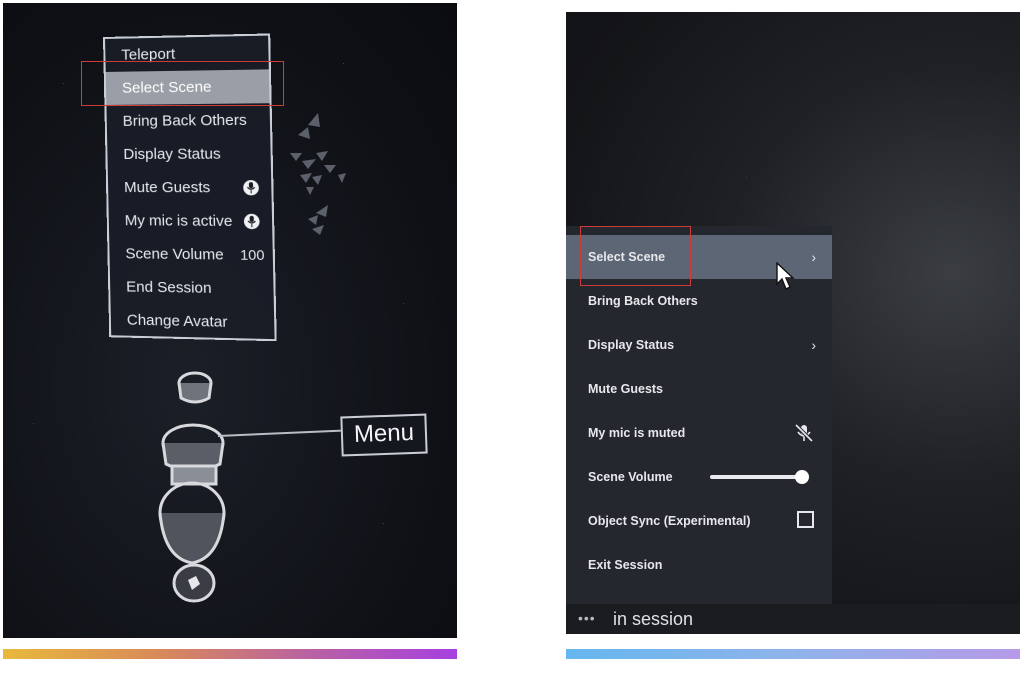  What do you see at coordinates (625, 565) in the screenshot?
I see `web-menu-item-label: Exit Session` at bounding box center [625, 565].